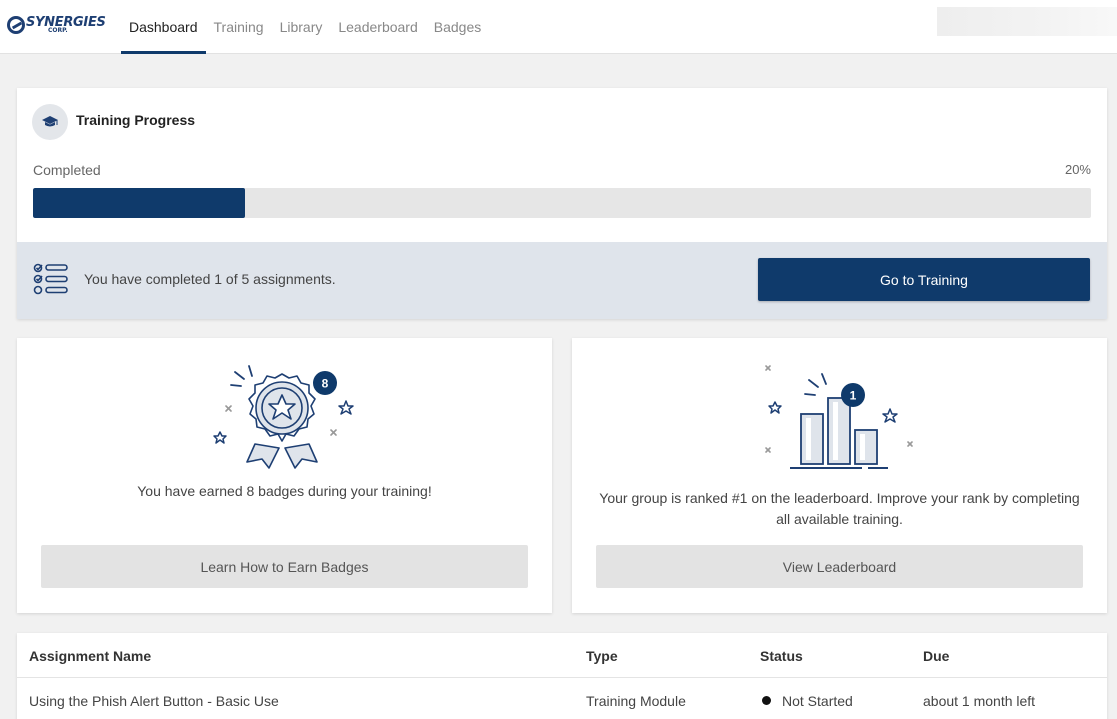 This screenshot has height=719, width=1117. Describe the element at coordinates (56, 25) in the screenshot. I see `company-logo: SYNERGIES CORP.` at that location.